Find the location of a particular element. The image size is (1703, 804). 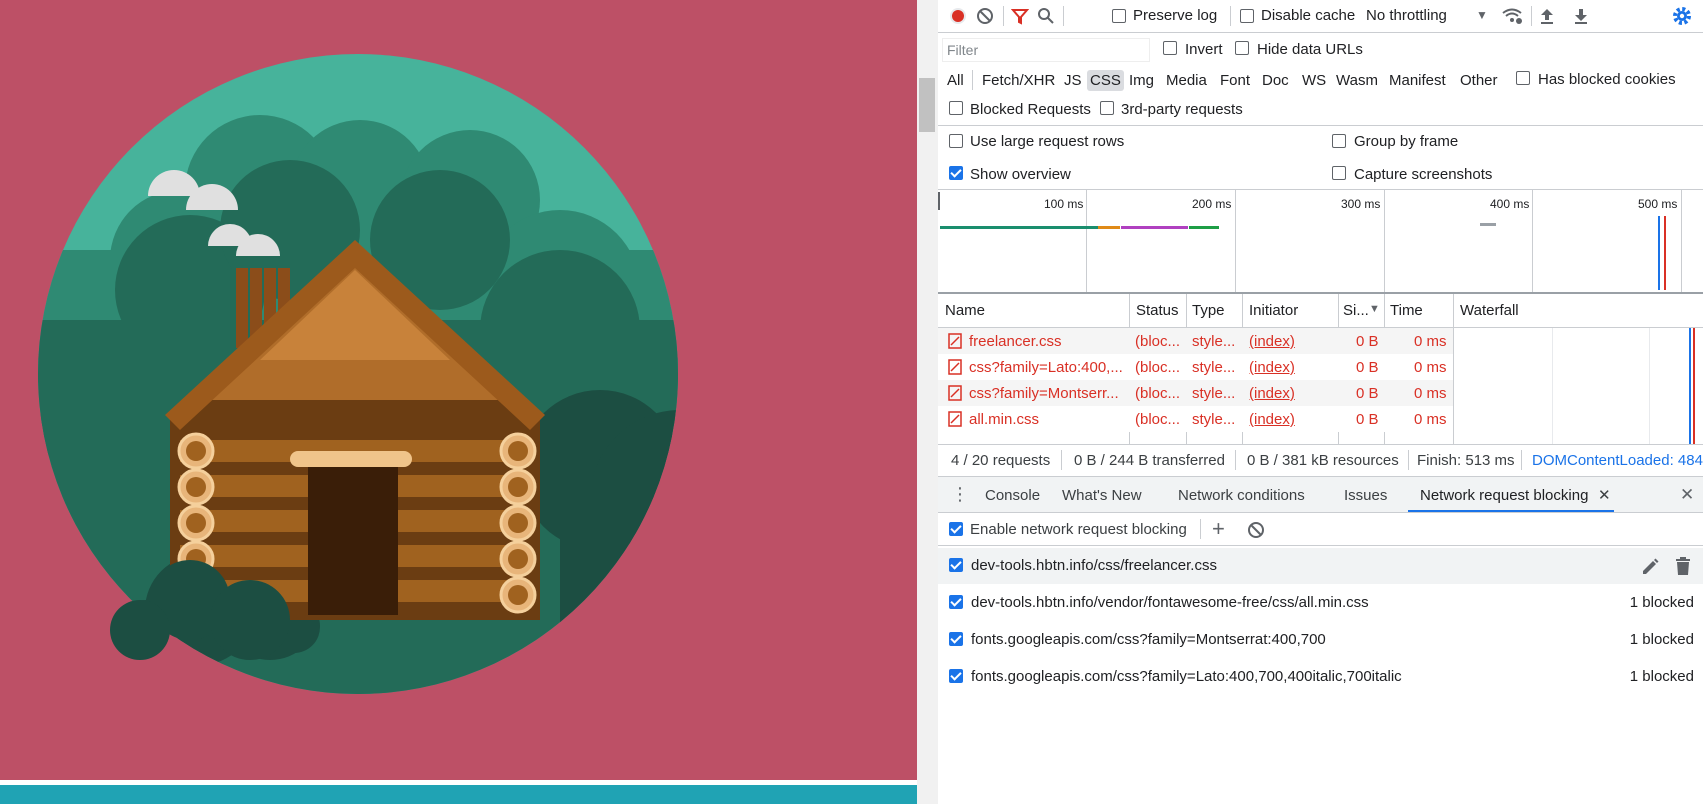

search-icon is located at coordinates (1046, 16).